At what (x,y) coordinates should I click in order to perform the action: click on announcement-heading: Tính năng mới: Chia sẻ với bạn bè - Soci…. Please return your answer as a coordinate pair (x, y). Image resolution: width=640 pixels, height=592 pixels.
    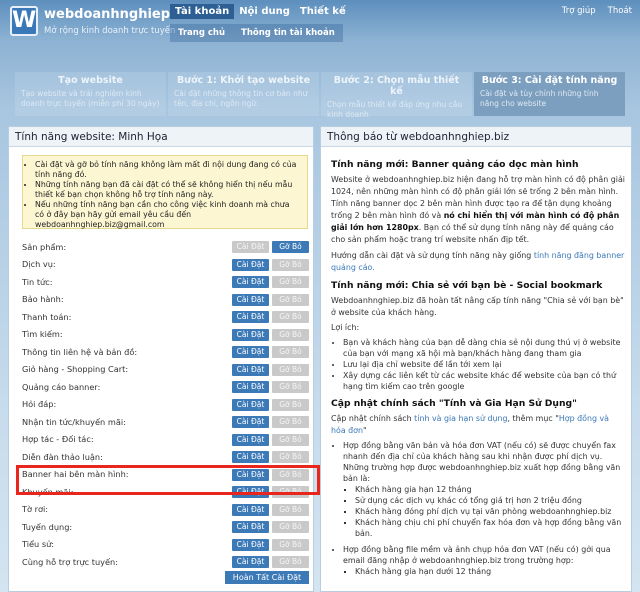
    Looking at the image, I should click on (467, 285).